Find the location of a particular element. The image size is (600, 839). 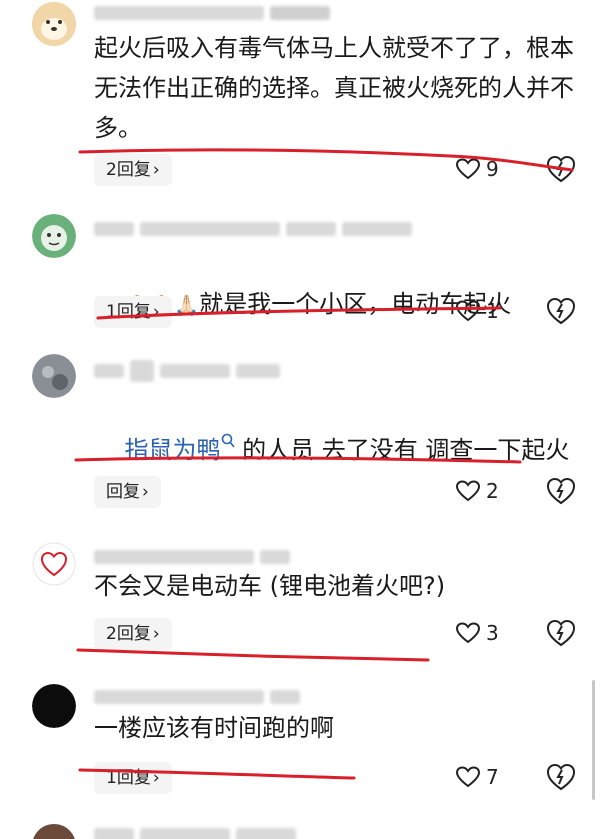

photo-avatar-icon is located at coordinates (54, 376).